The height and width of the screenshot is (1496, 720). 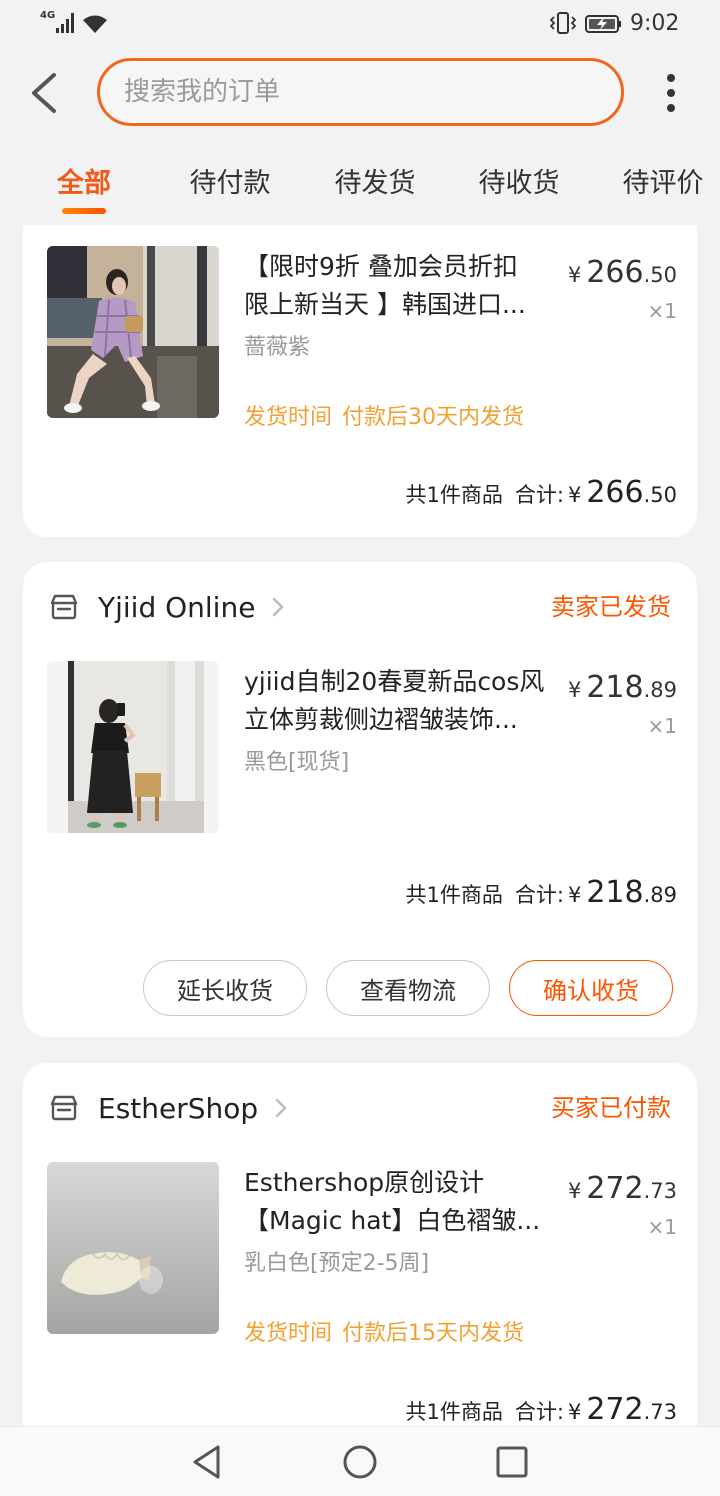 What do you see at coordinates (615, 492) in the screenshot?
I see `total-integer: 266` at bounding box center [615, 492].